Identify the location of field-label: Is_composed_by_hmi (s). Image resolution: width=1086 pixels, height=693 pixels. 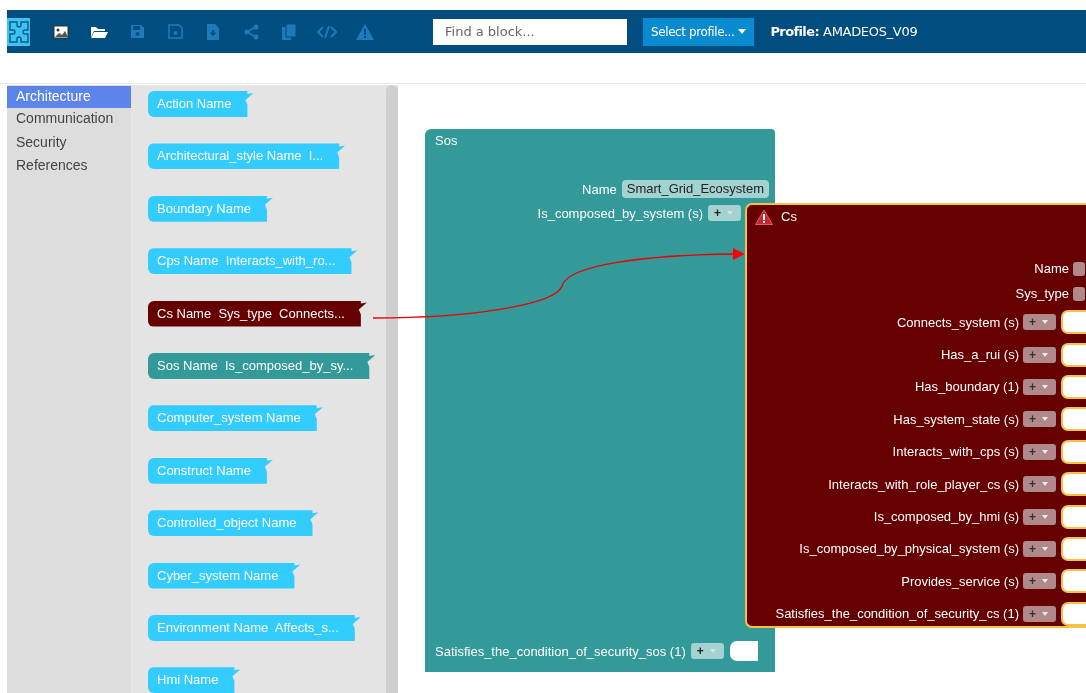
(946, 517).